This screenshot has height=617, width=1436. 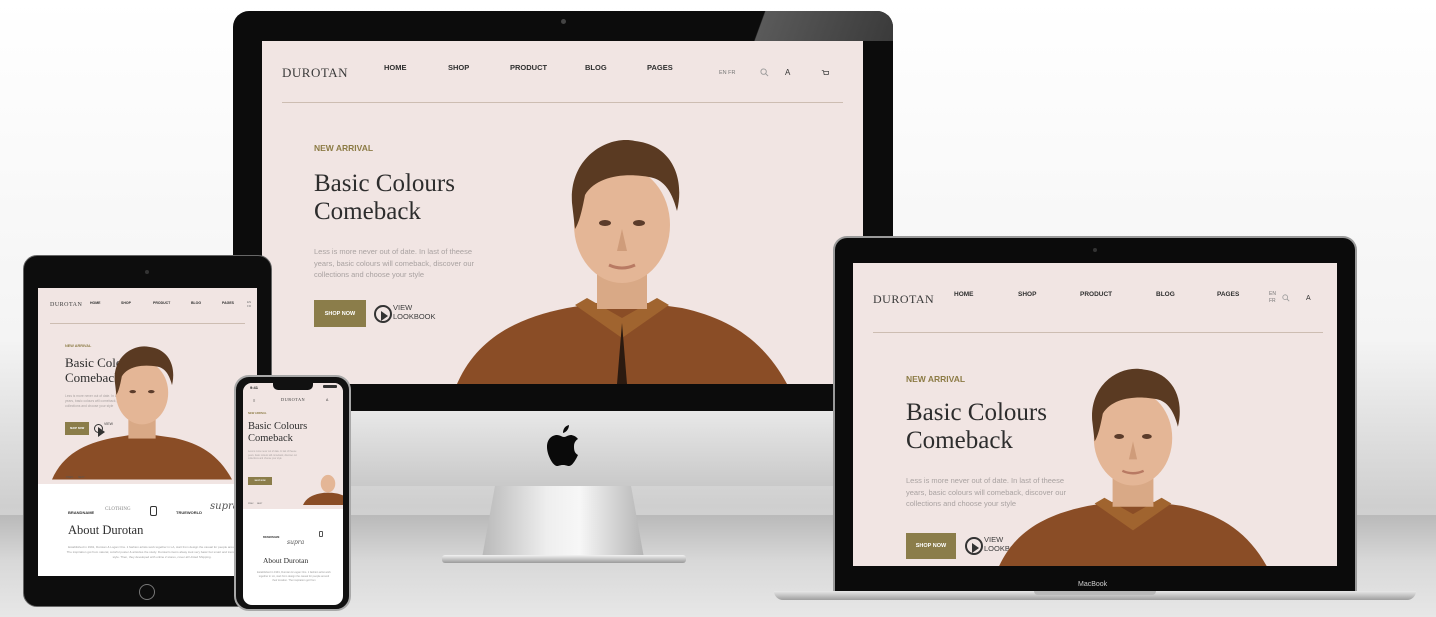 I want to click on logo-supra: supra, so click(x=296, y=542).